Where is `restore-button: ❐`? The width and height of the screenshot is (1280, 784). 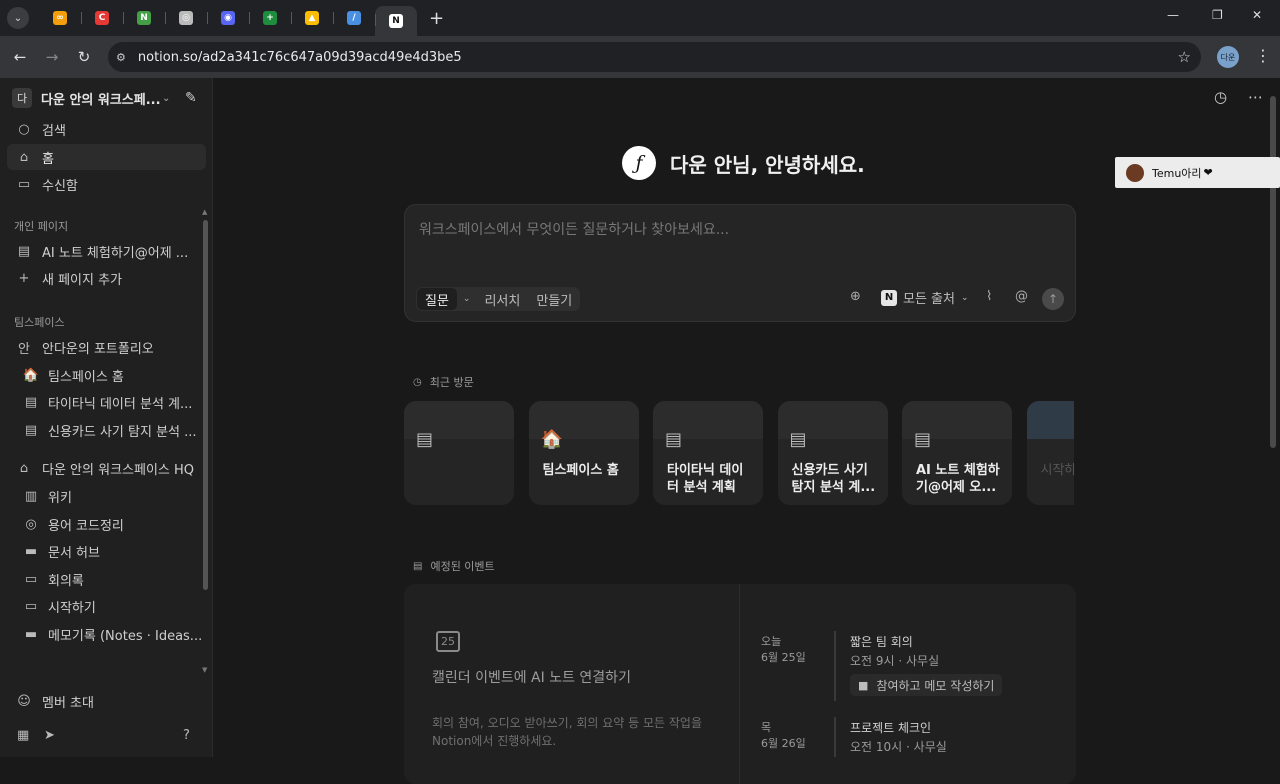
restore-button: ❐ is located at coordinates (1217, 15).